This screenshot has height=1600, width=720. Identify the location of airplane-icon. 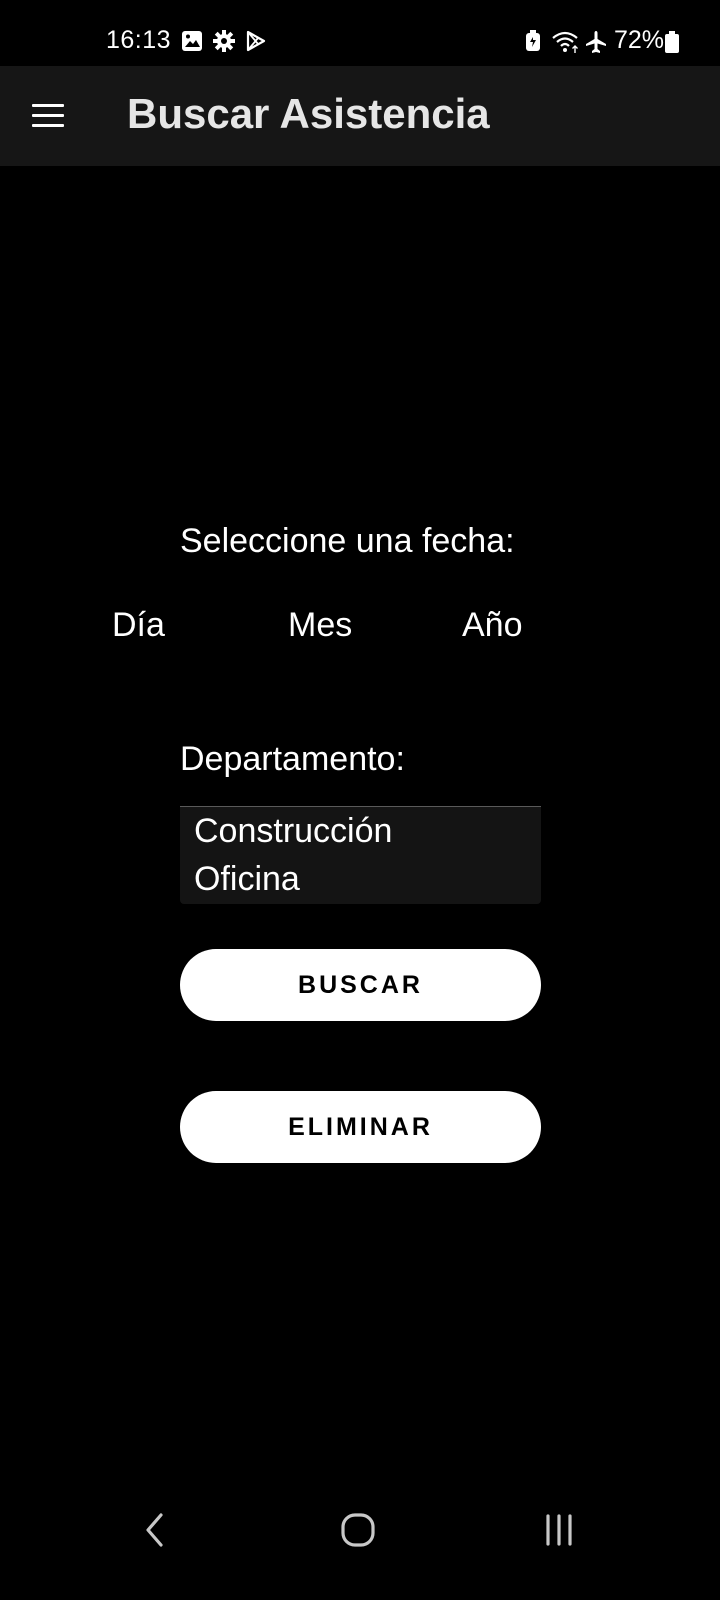
(596, 42).